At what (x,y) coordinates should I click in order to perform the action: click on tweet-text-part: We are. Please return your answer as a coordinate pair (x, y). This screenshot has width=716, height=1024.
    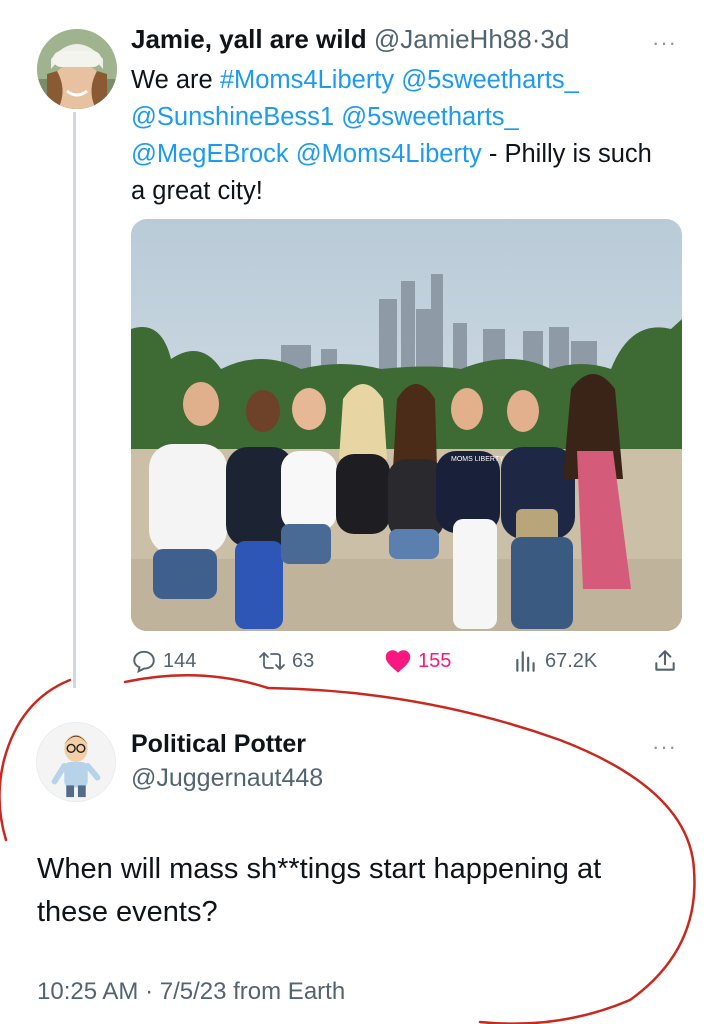
    Looking at the image, I should click on (175, 80).